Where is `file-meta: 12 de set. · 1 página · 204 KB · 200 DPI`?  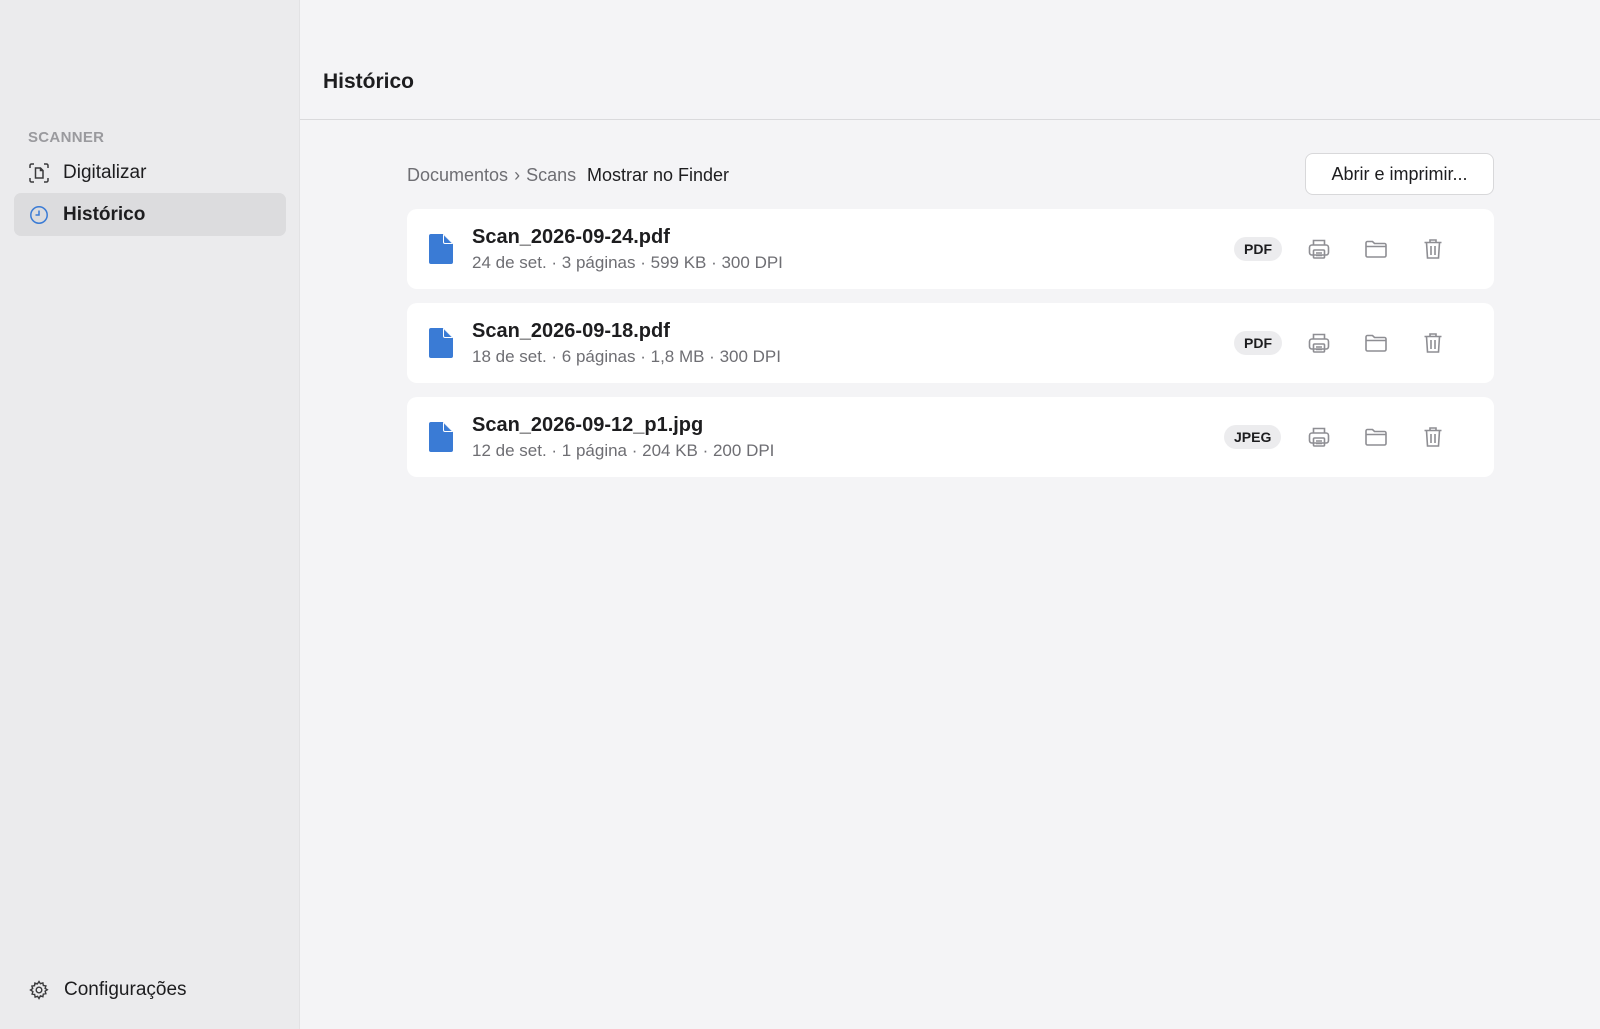 file-meta: 12 de set. · 1 página · 204 KB · 200 DPI is located at coordinates (623, 450).